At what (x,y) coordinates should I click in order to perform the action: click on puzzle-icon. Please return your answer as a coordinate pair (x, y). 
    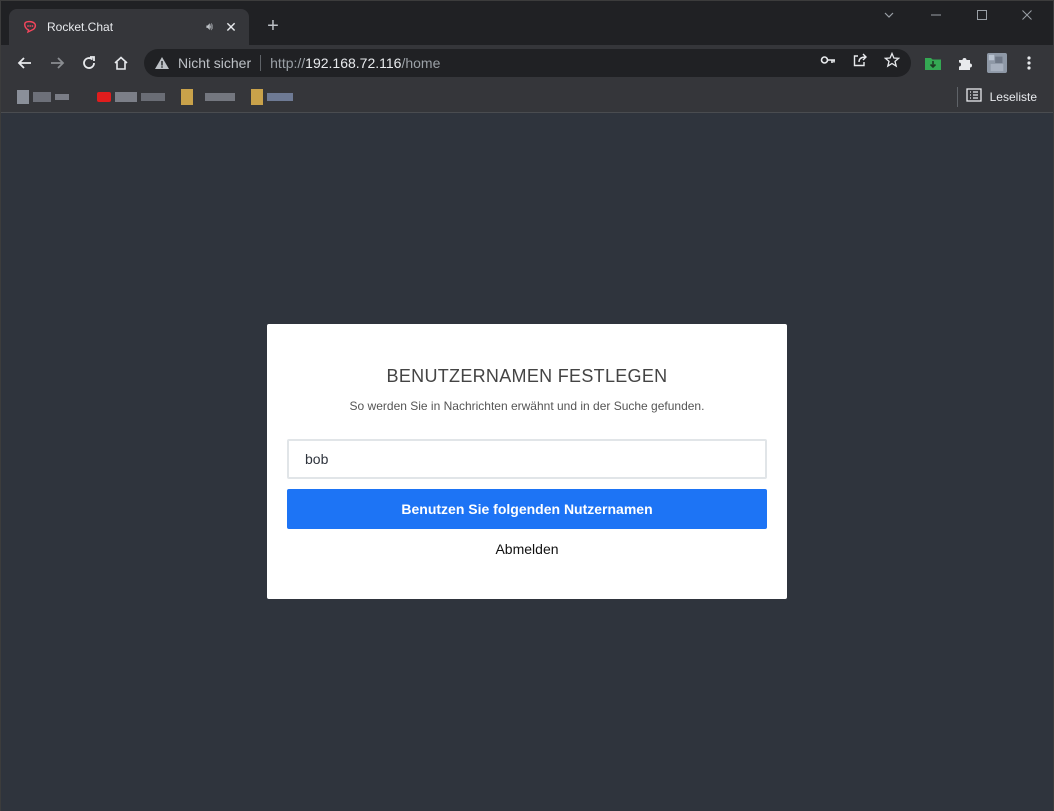
    Looking at the image, I should click on (965, 63).